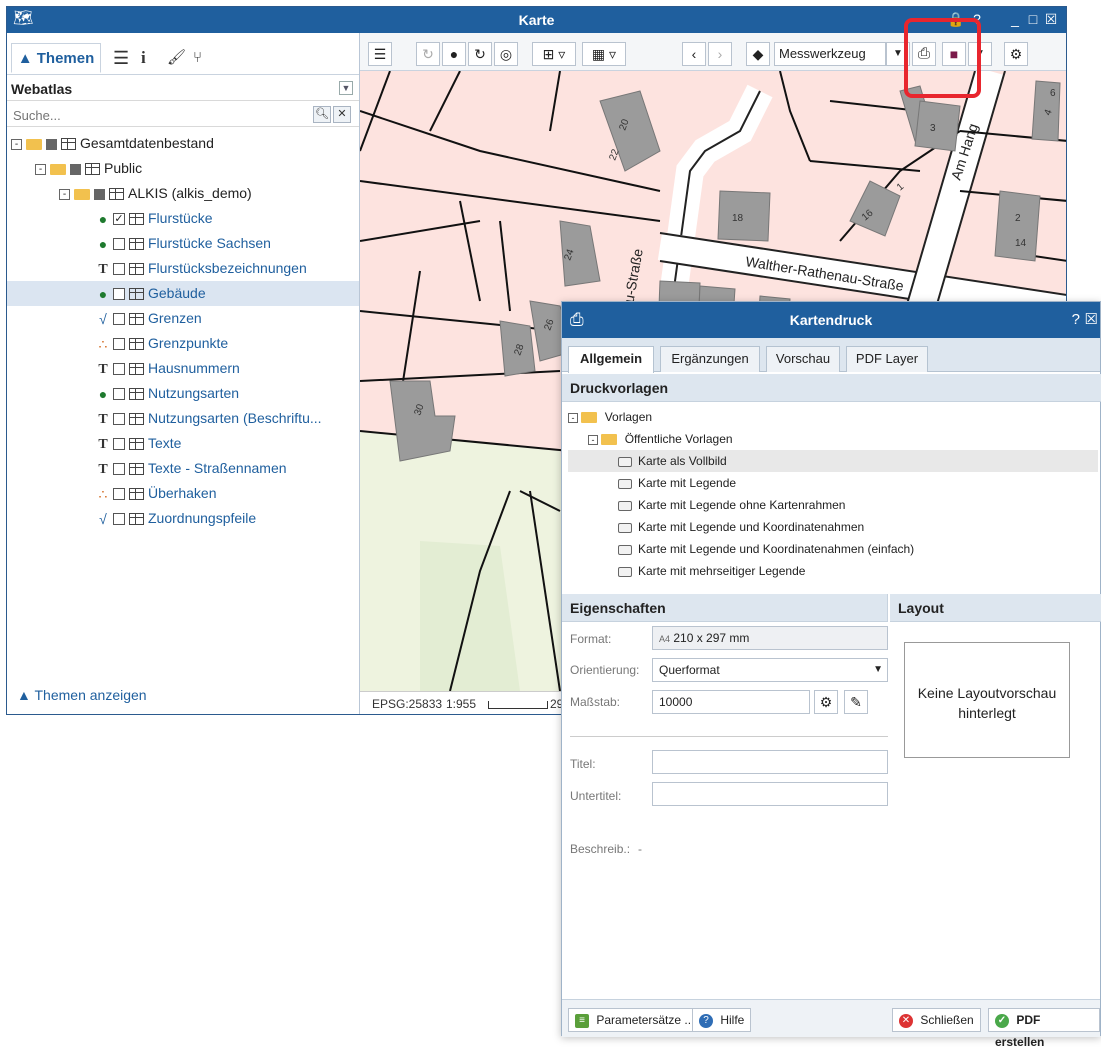 Image resolution: width=1101 pixels, height=1053 pixels. I want to click on dialog-title-bar: ⎙ Kartendruck ? ☒, so click(831, 320).